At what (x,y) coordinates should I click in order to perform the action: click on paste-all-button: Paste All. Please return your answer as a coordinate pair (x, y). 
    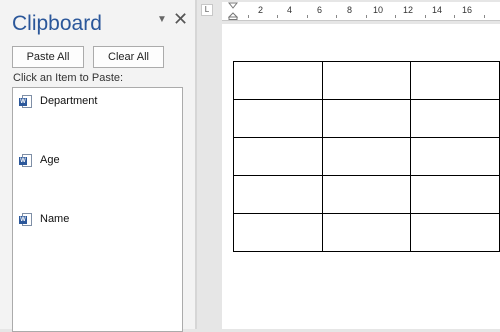
    Looking at the image, I should click on (48, 57).